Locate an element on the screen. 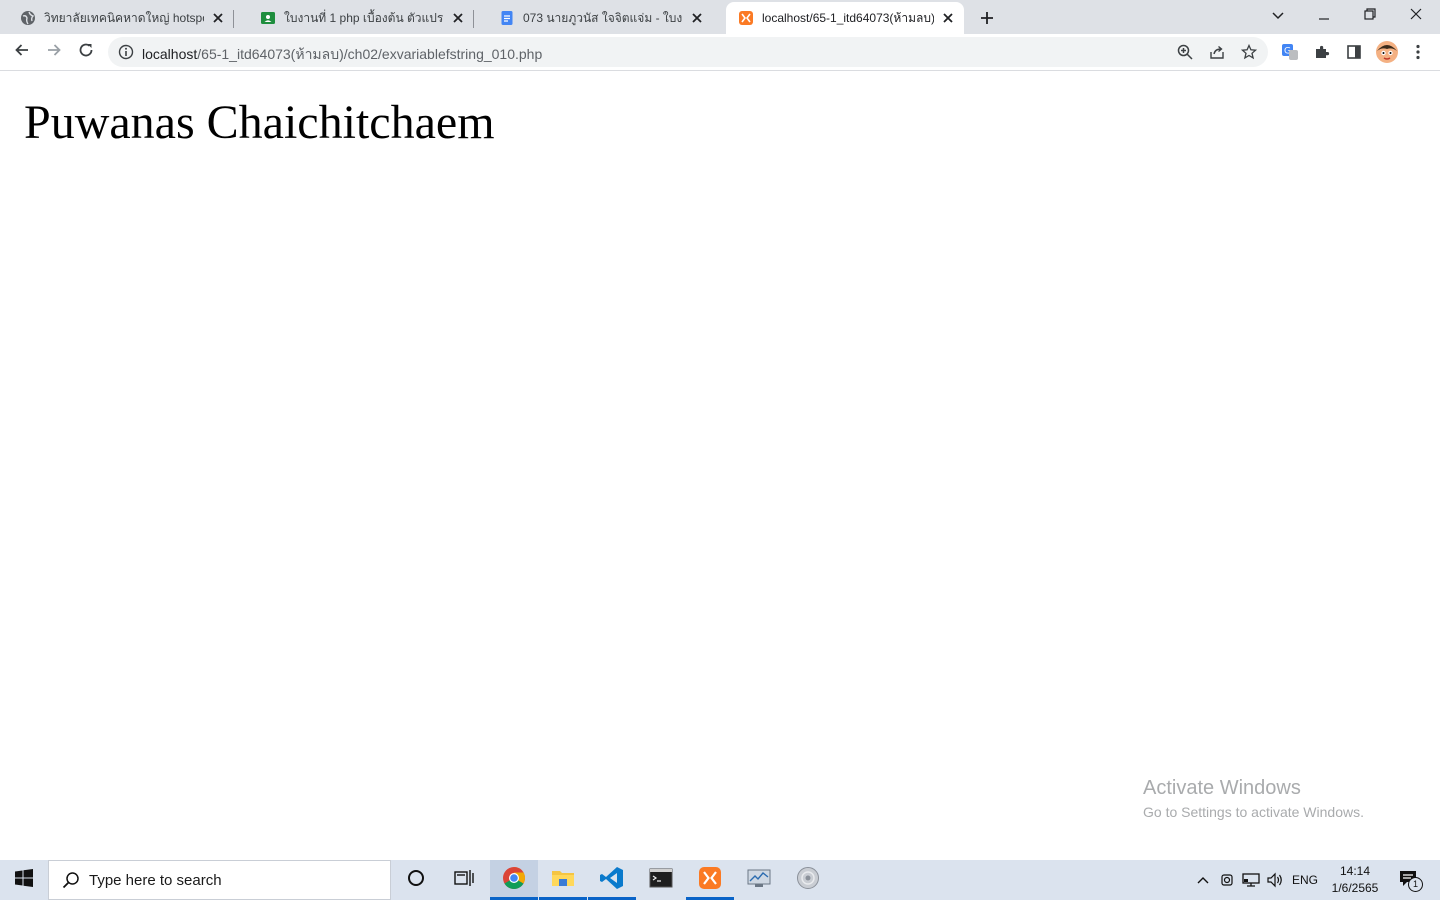  resource-monitor-icon is located at coordinates (759, 880).